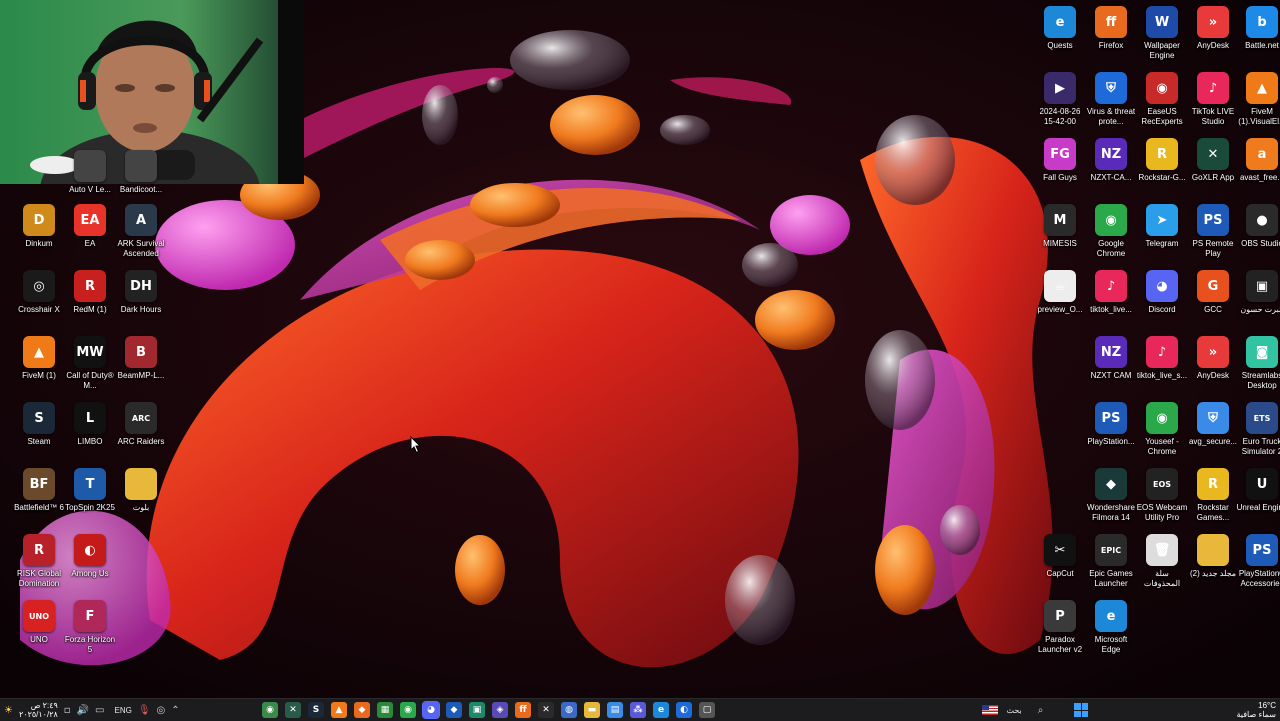 The image size is (1280, 721). I want to click on desktop-icon: L LIMBO, so click(90, 435).